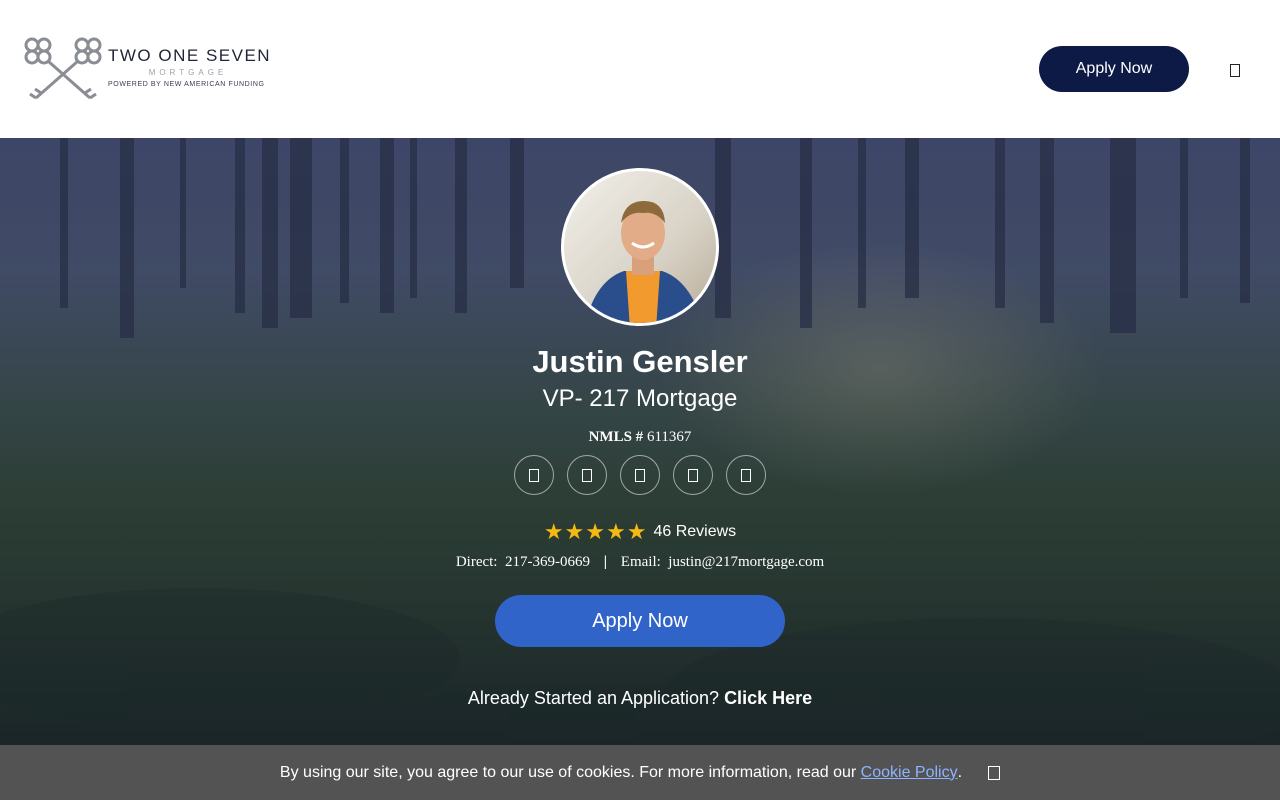 The image size is (1280, 800). Describe the element at coordinates (960, 772) in the screenshot. I see `cookie-period: .` at that location.